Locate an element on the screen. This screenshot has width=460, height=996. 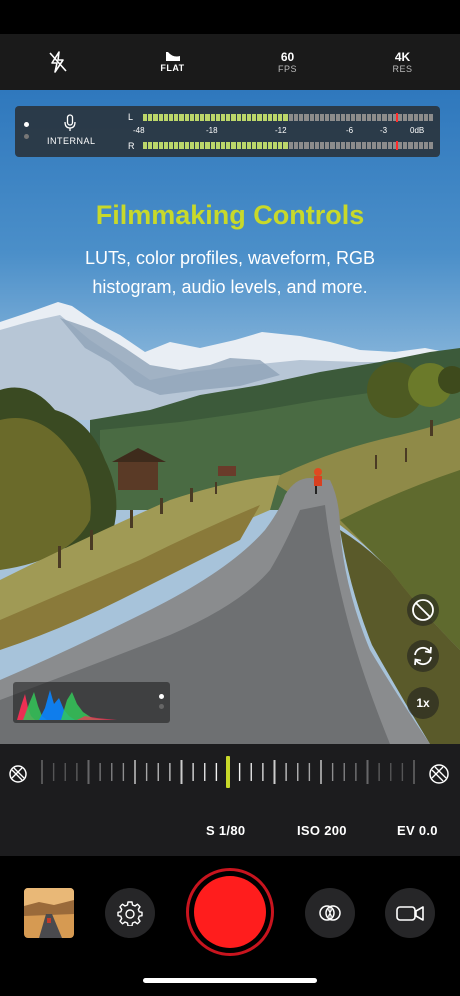
channel-left-label: L is located at coordinates (131, 117).